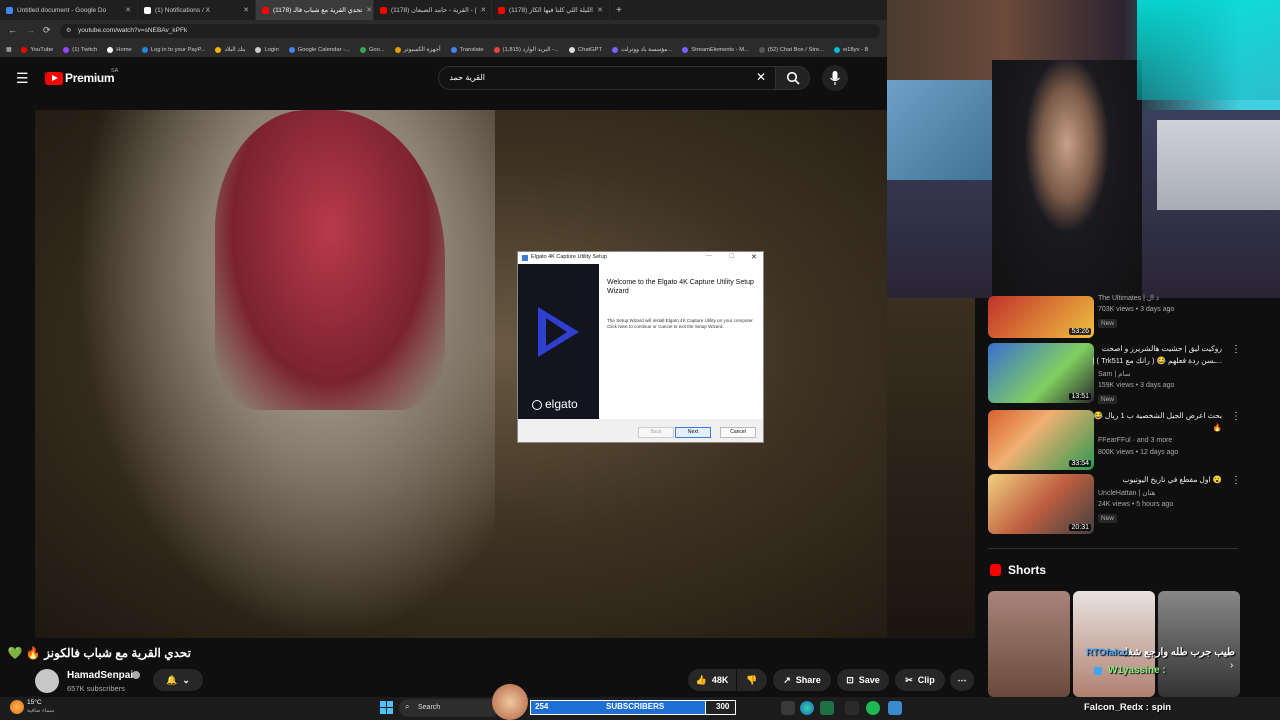  Describe the element at coordinates (90, 78) in the screenshot. I see `youtube-premium-logo: Premium` at that location.